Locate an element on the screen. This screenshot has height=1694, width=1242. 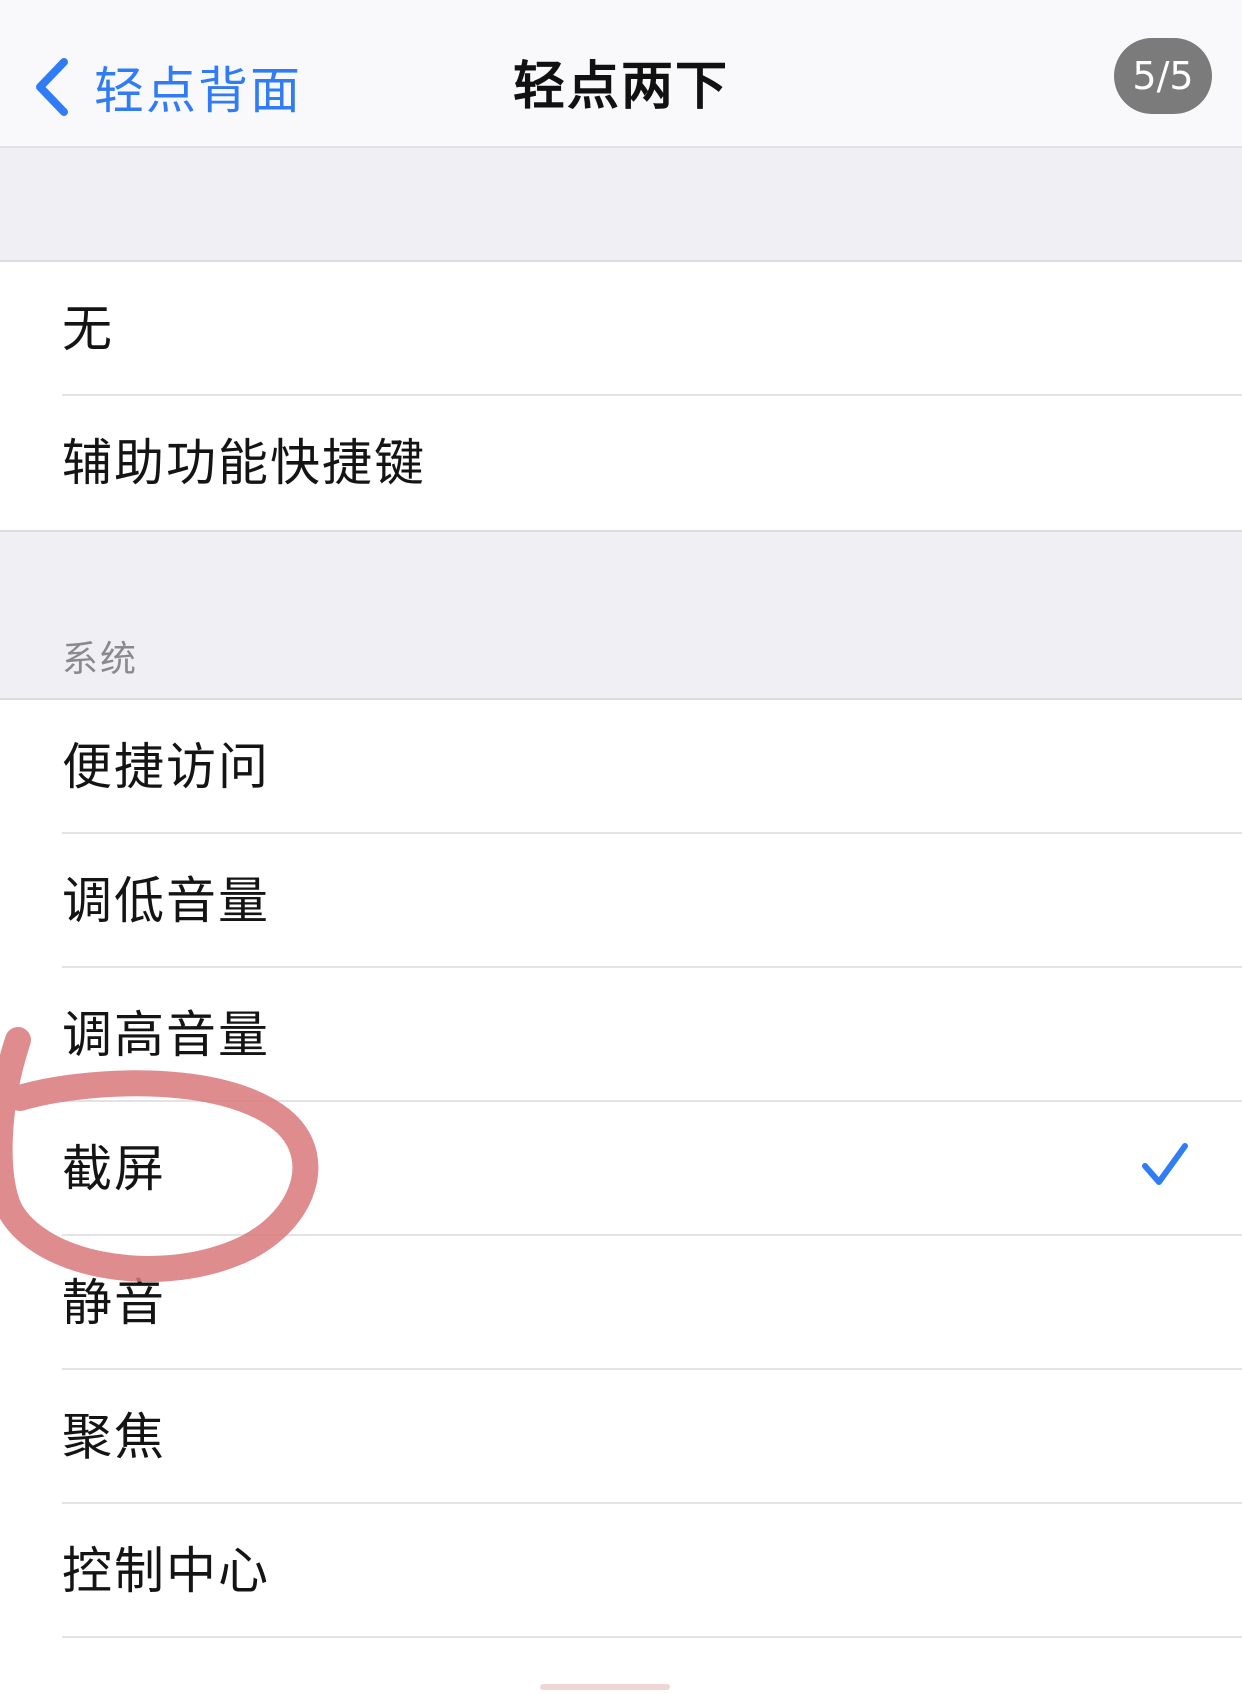
section-header-system: 系统 is located at coordinates (100, 659).